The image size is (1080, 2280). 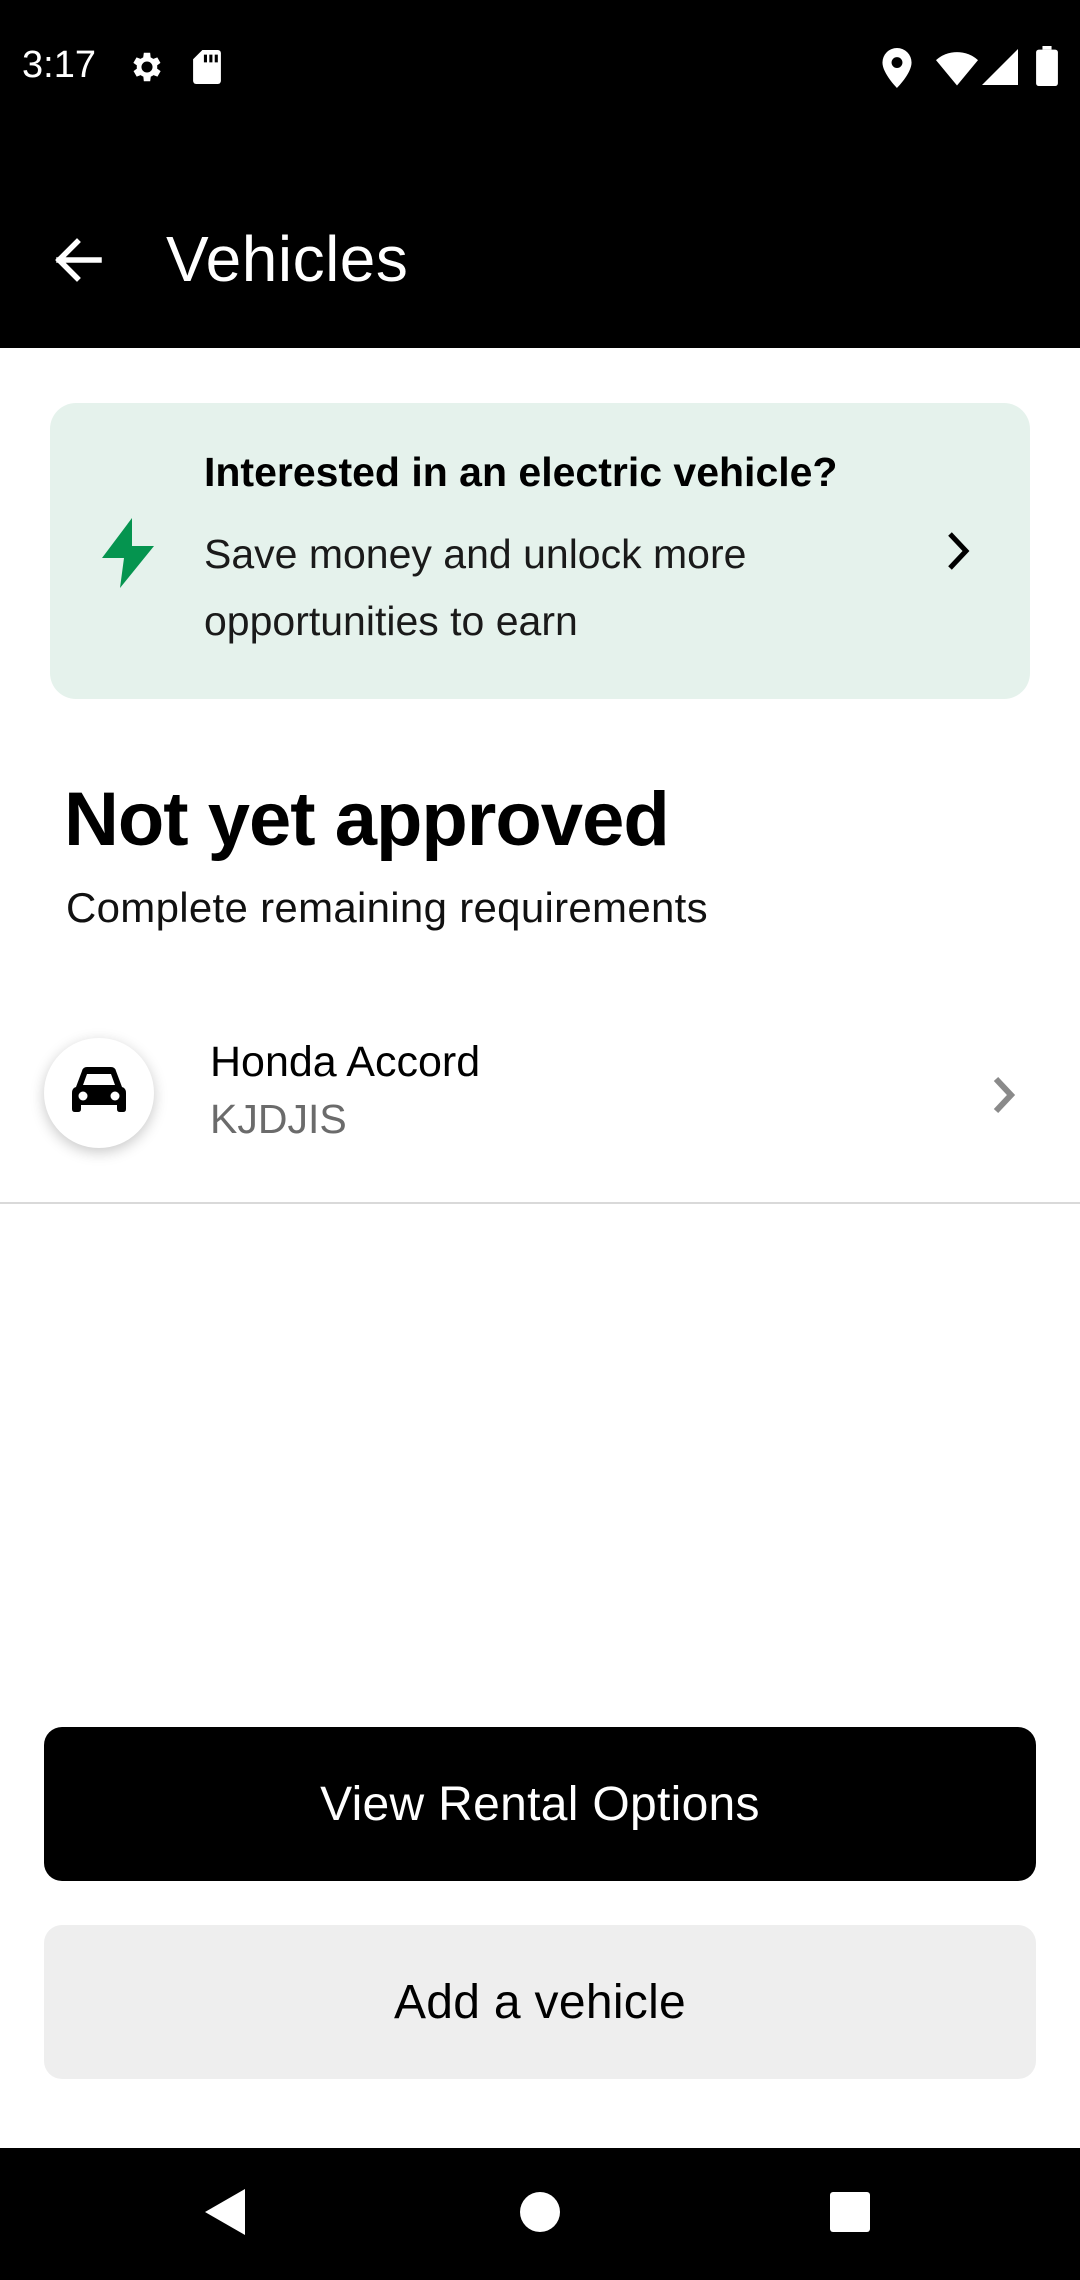 I want to click on status-bar: 3:17, so click(x=540, y=68).